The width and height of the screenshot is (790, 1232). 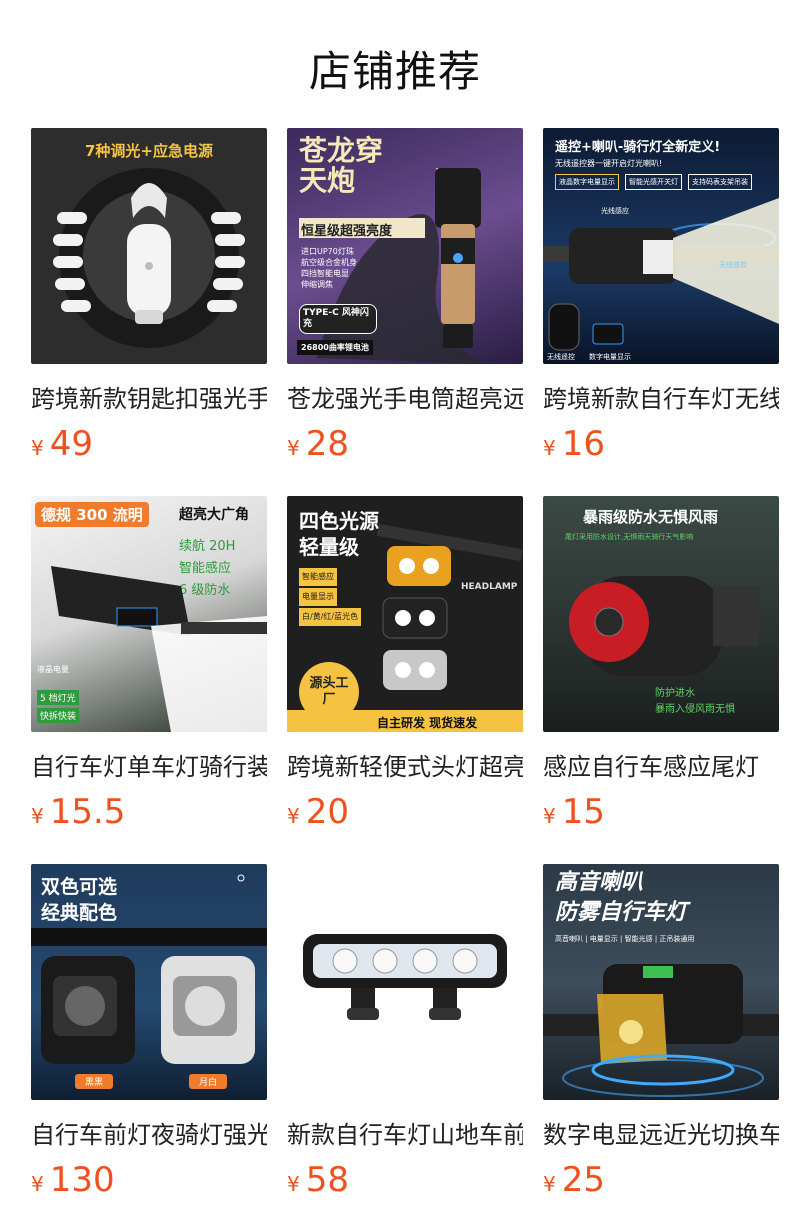 What do you see at coordinates (149, 246) in the screenshot?
I see `product-image-keychain-flashlight: 7种调光+应急电源` at bounding box center [149, 246].